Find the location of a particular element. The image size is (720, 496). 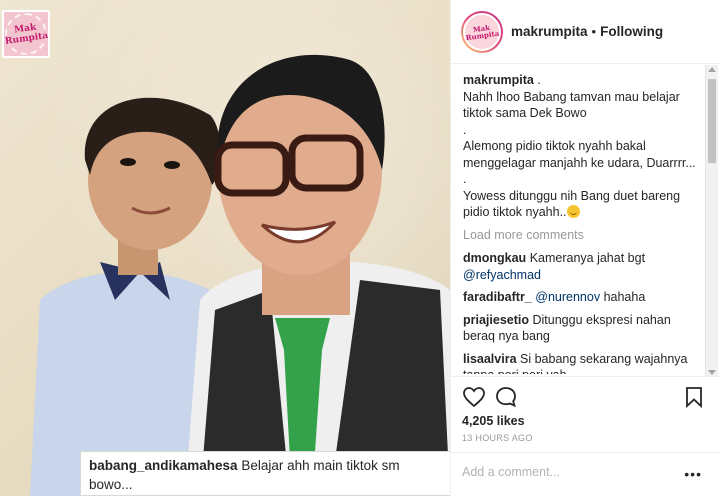

load-more-comments-link: Load more comments is located at coordinates (583, 235).